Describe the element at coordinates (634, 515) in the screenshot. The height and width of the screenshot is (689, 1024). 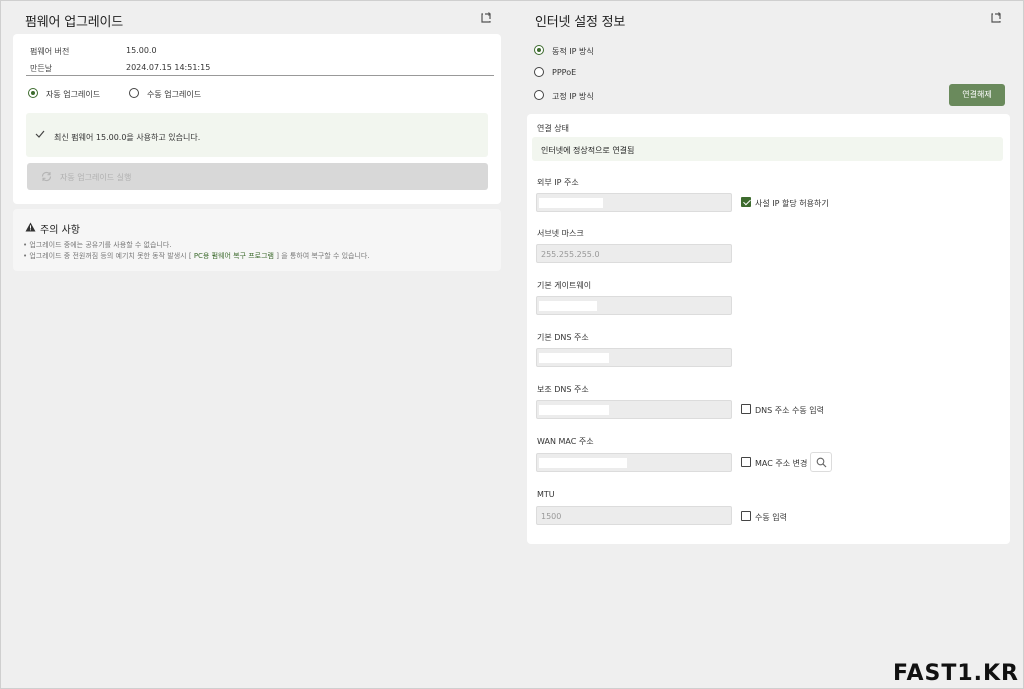
I see `mtu-field: 1500` at that location.